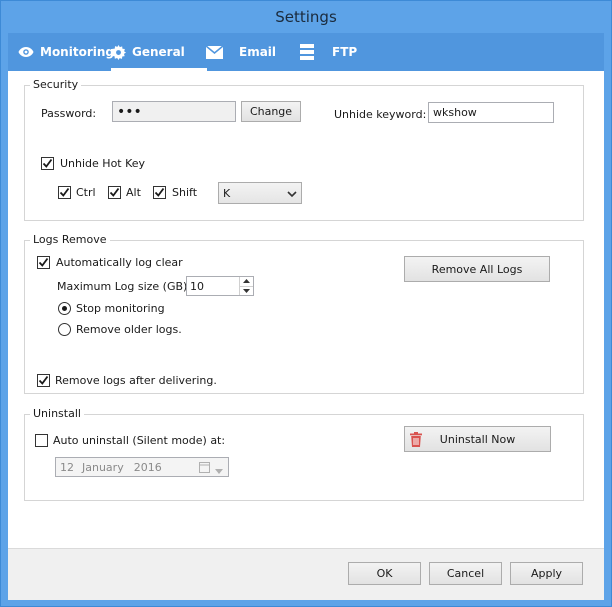  What do you see at coordinates (133, 192) in the screenshot?
I see `alt-label: Alt` at bounding box center [133, 192].